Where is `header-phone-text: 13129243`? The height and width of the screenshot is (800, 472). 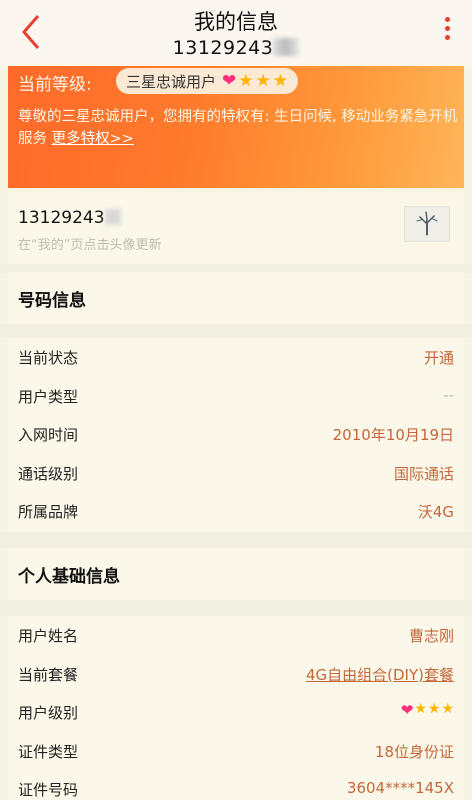
header-phone-text: 13129243 is located at coordinates (223, 48).